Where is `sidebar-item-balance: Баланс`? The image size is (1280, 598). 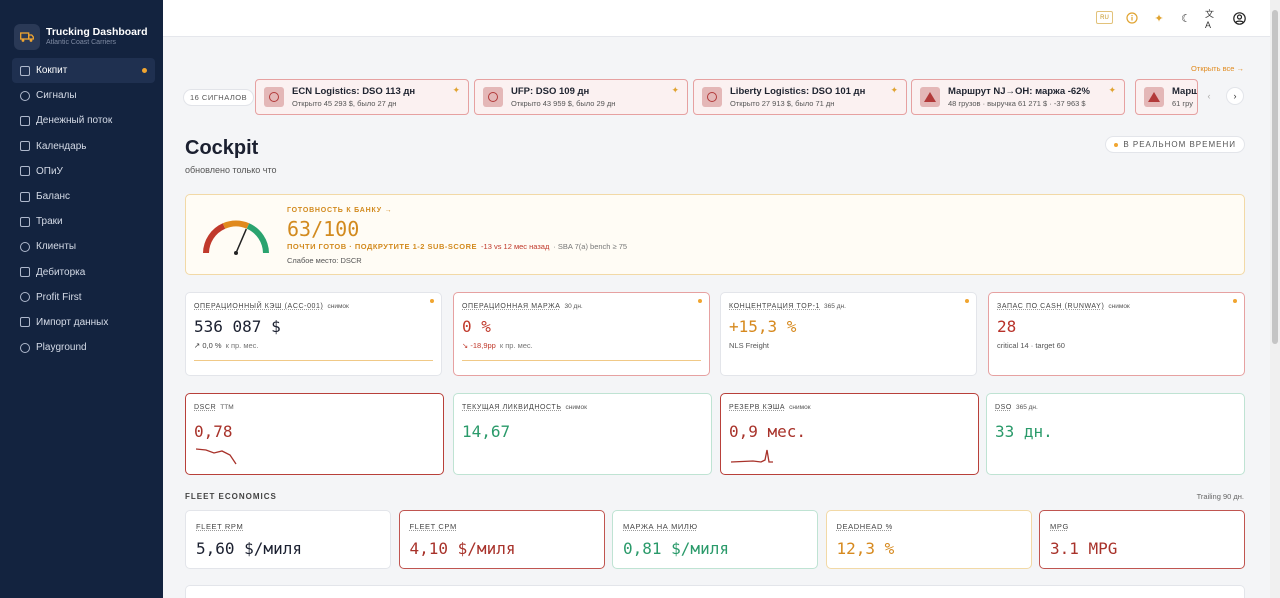 sidebar-item-balance: Баланс is located at coordinates (81, 196).